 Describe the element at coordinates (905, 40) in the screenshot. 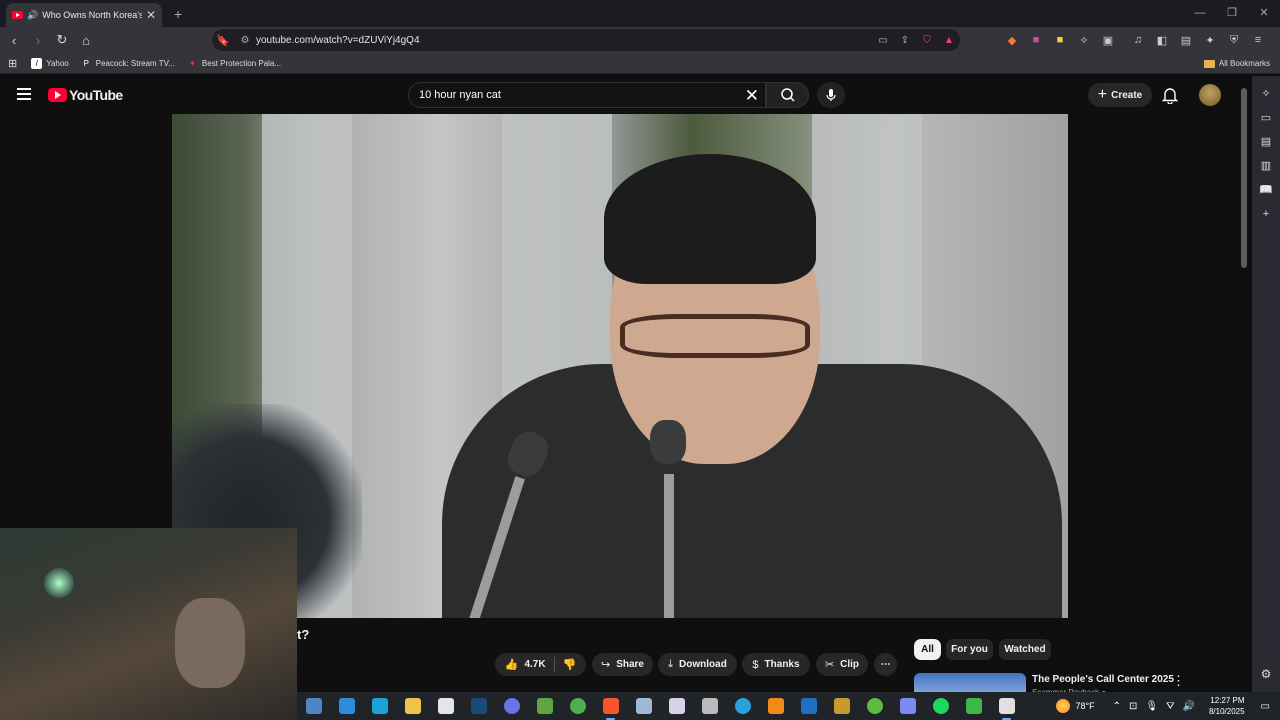

I see `share-icon: ⇪` at that location.